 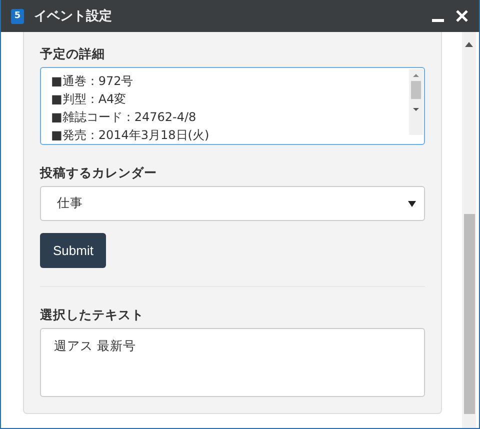 I want to click on app-icon: 5, so click(x=17, y=16).